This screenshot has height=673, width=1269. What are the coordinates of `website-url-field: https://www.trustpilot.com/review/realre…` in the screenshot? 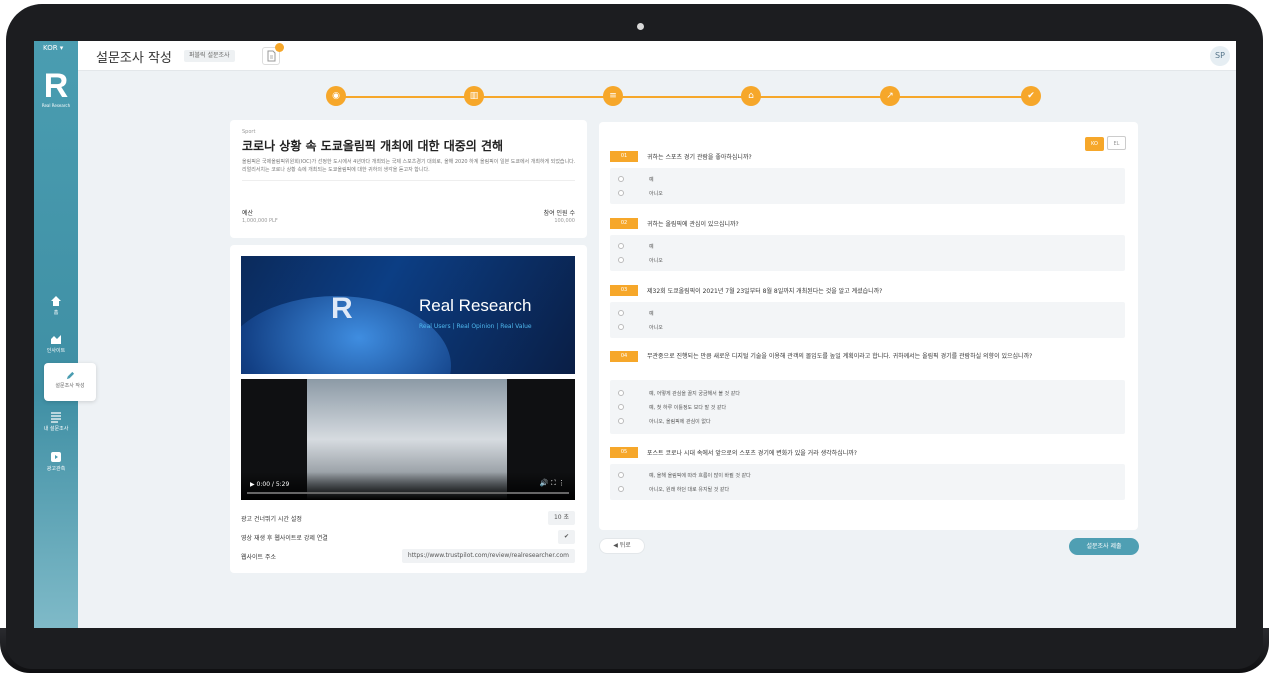 It's located at (488, 556).